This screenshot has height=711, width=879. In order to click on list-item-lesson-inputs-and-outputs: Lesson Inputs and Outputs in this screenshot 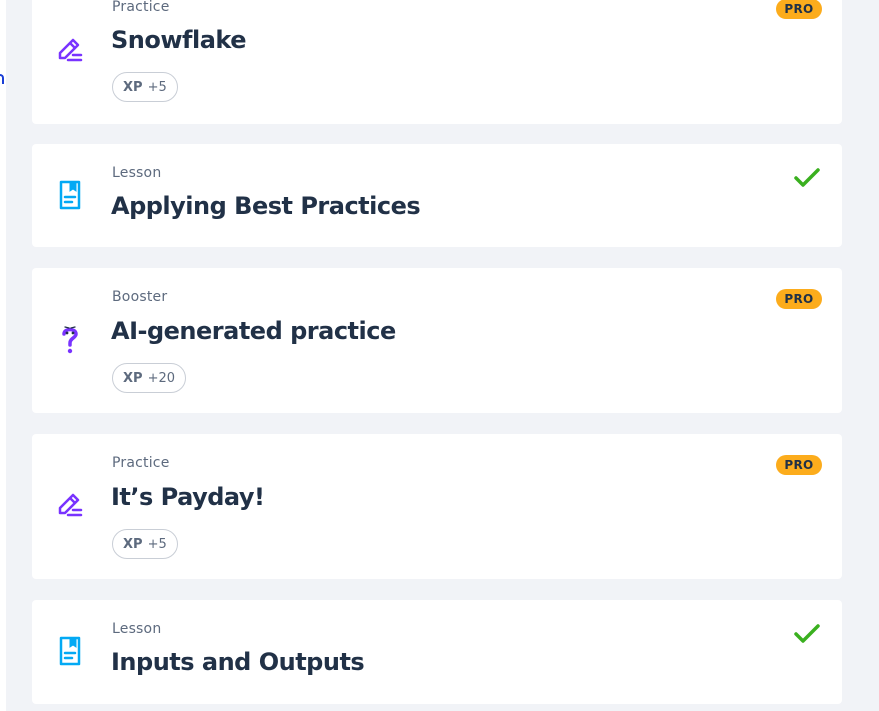, I will do `click(437, 652)`.